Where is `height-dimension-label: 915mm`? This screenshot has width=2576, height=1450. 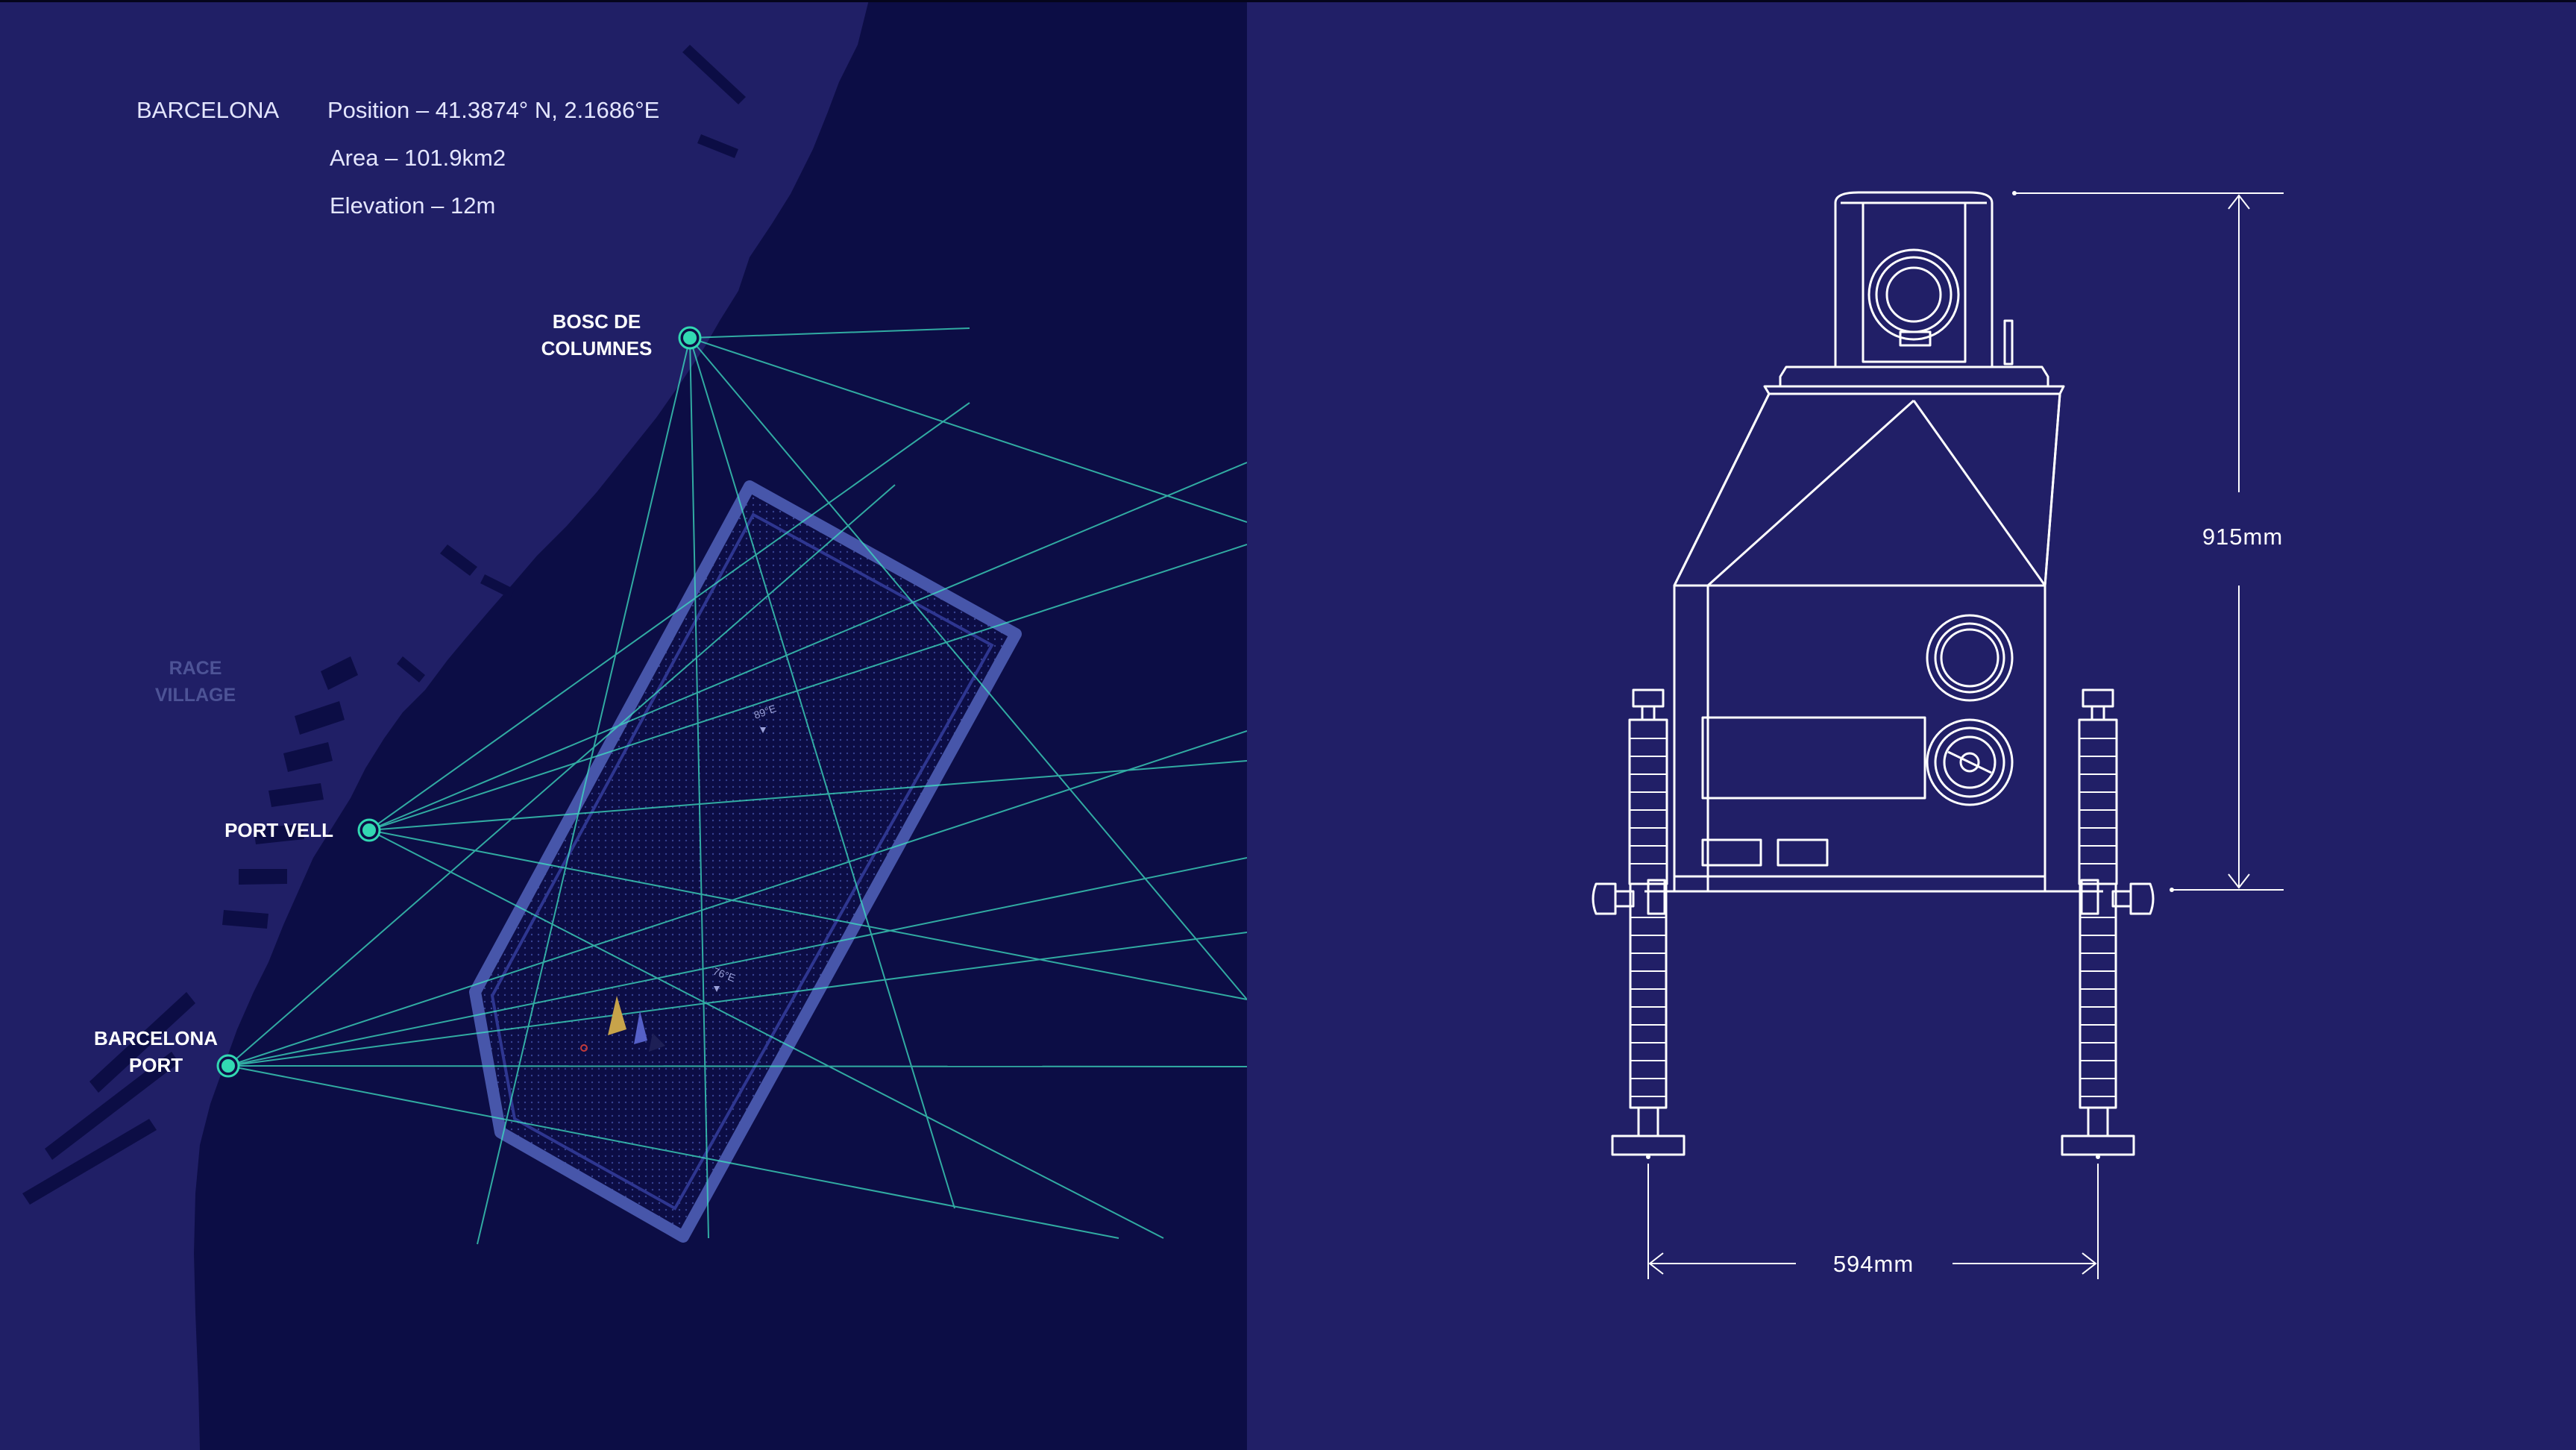
height-dimension-label: 915mm is located at coordinates (2243, 537).